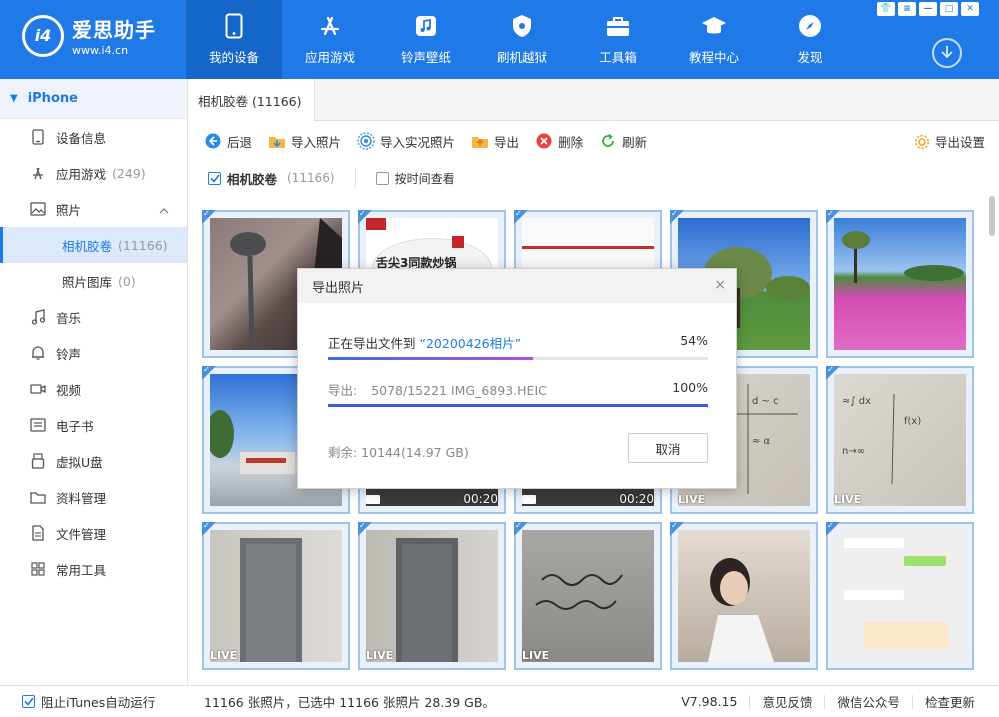 The width and height of the screenshot is (999, 717). Describe the element at coordinates (761, 441) in the screenshot. I see `svg-text: ≈ α` at that location.